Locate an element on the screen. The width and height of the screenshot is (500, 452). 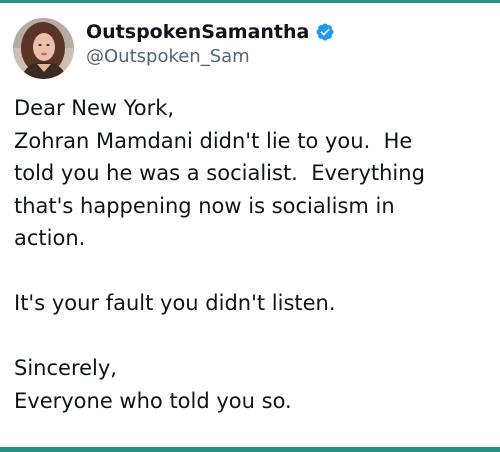
text-line: Everyone who told you so. is located at coordinates (153, 400).